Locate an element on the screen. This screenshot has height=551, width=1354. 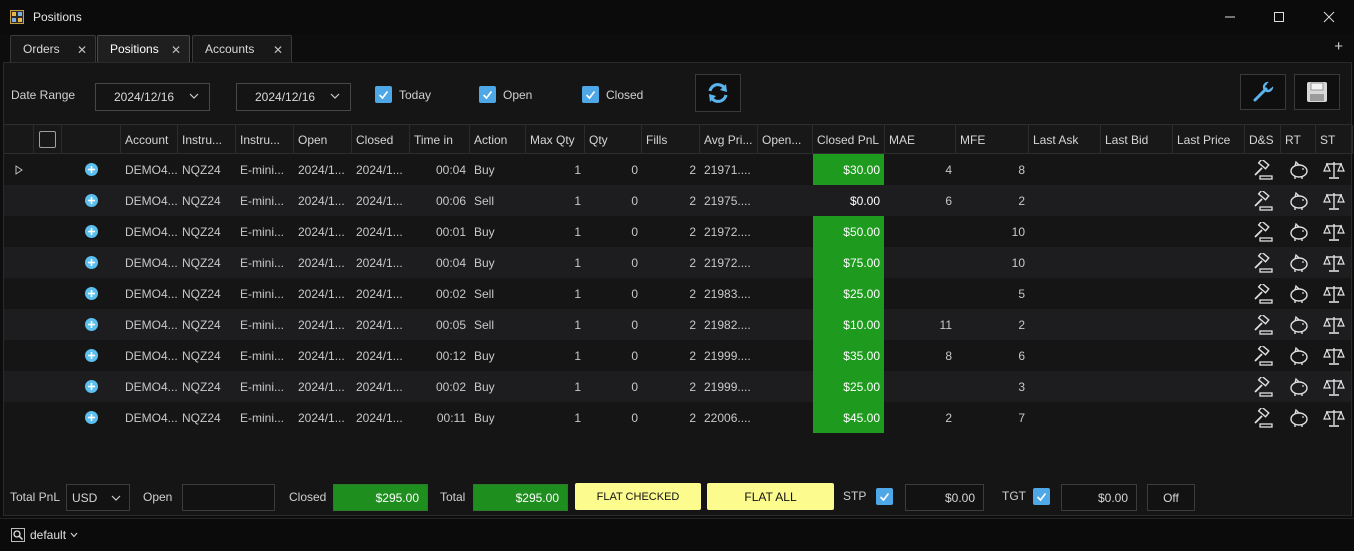
column-header: Closed PnL is located at coordinates (849, 139).